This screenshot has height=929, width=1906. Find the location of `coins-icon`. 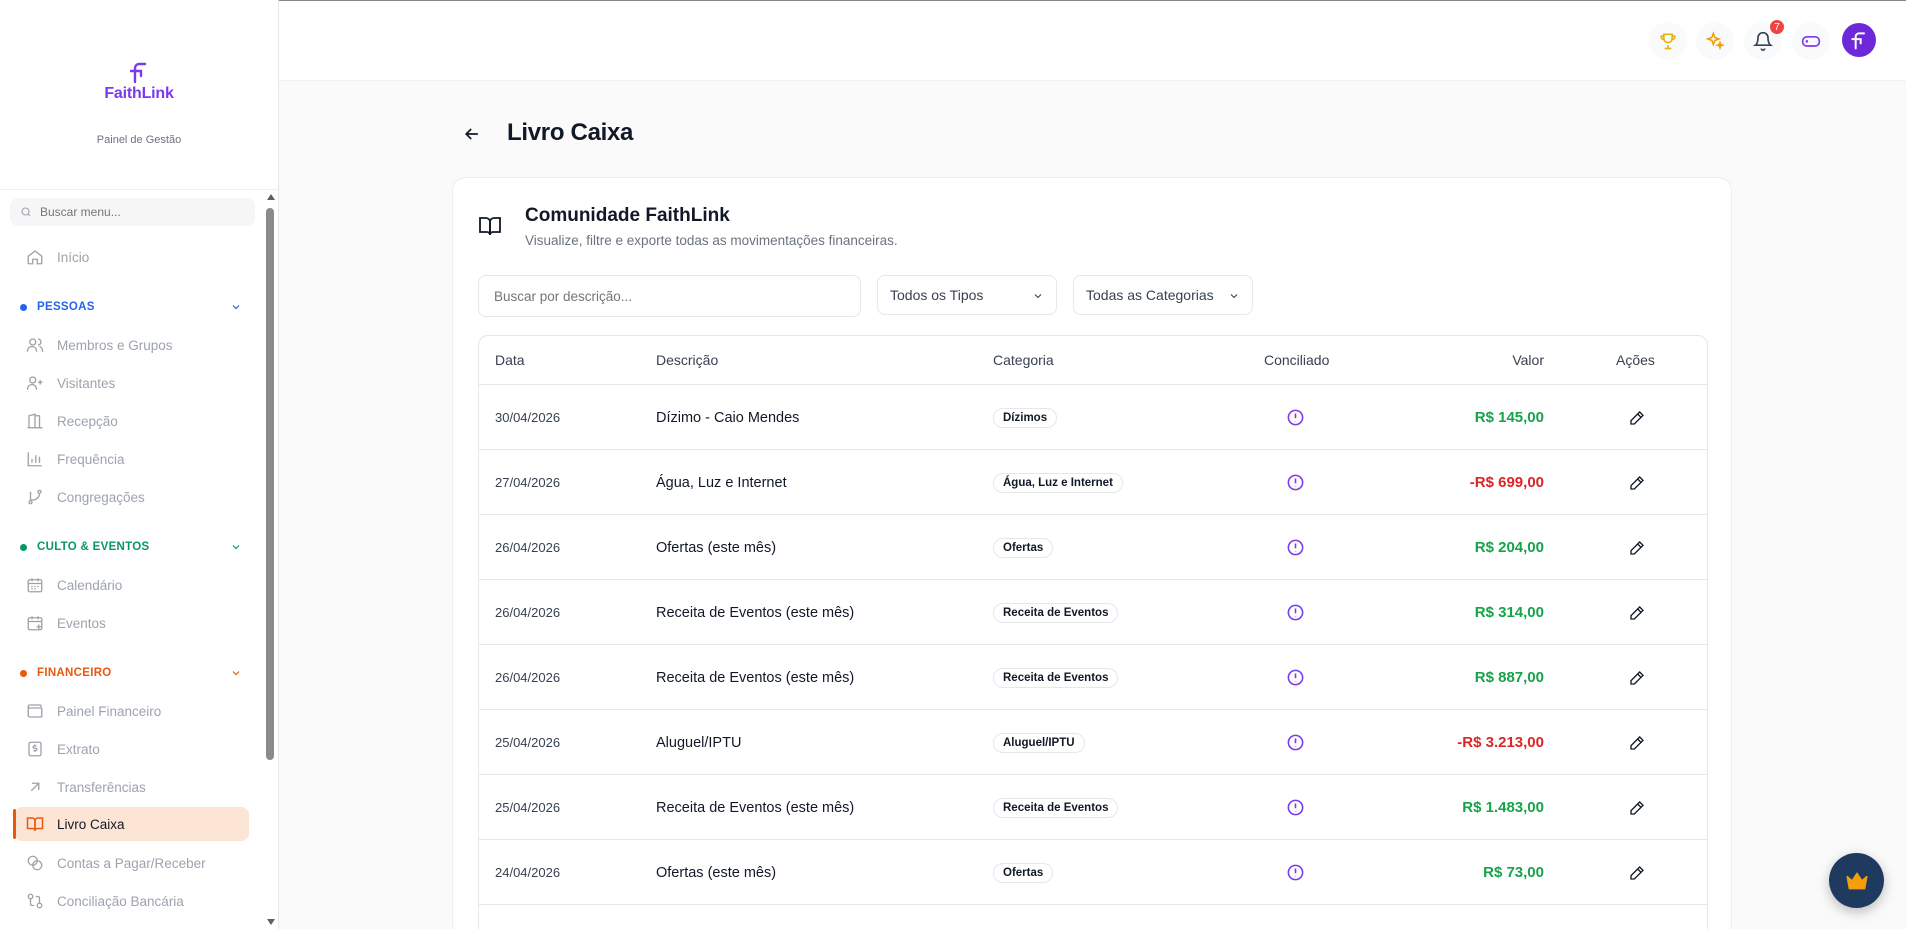

coins-icon is located at coordinates (35, 863).